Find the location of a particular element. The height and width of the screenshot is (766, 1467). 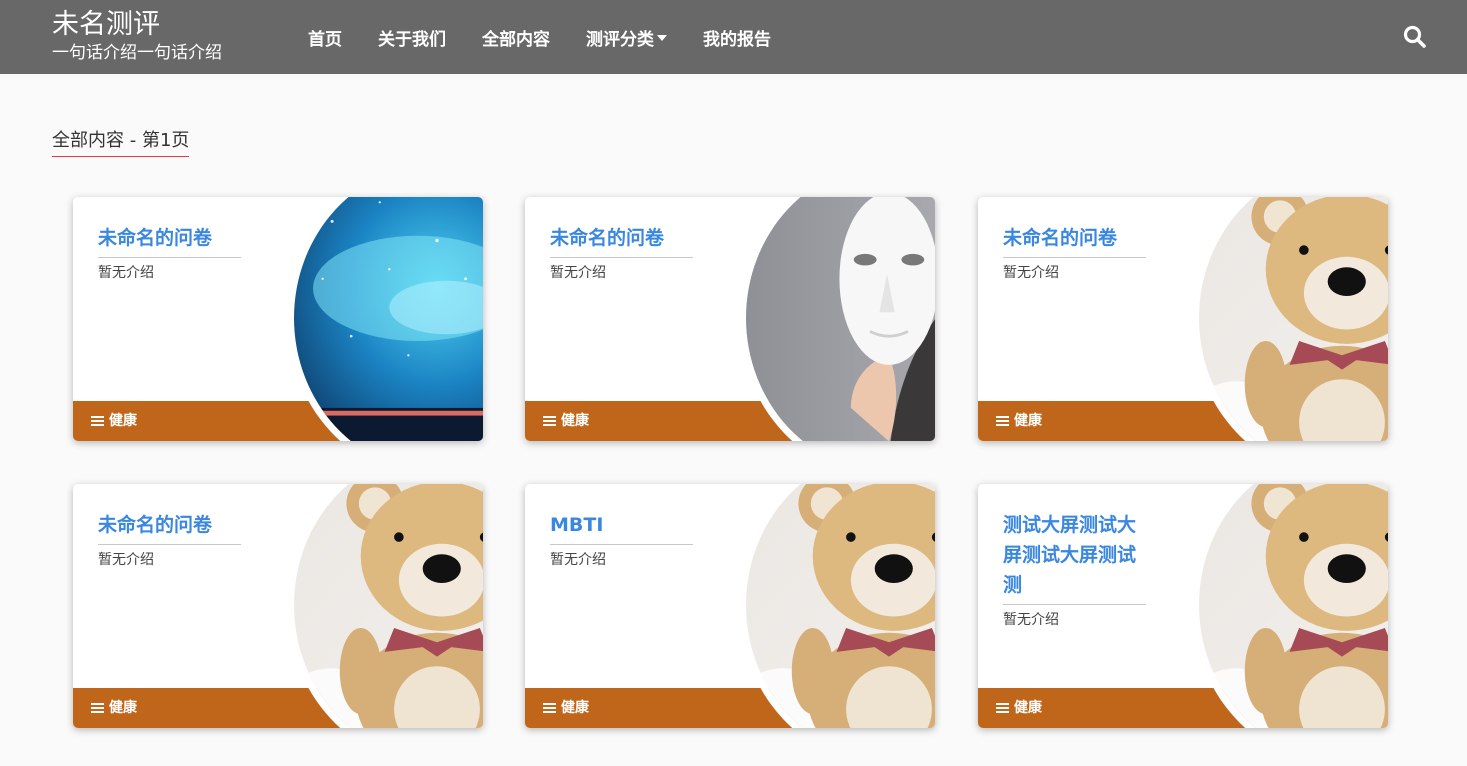

search-icon is located at coordinates (1414, 36).